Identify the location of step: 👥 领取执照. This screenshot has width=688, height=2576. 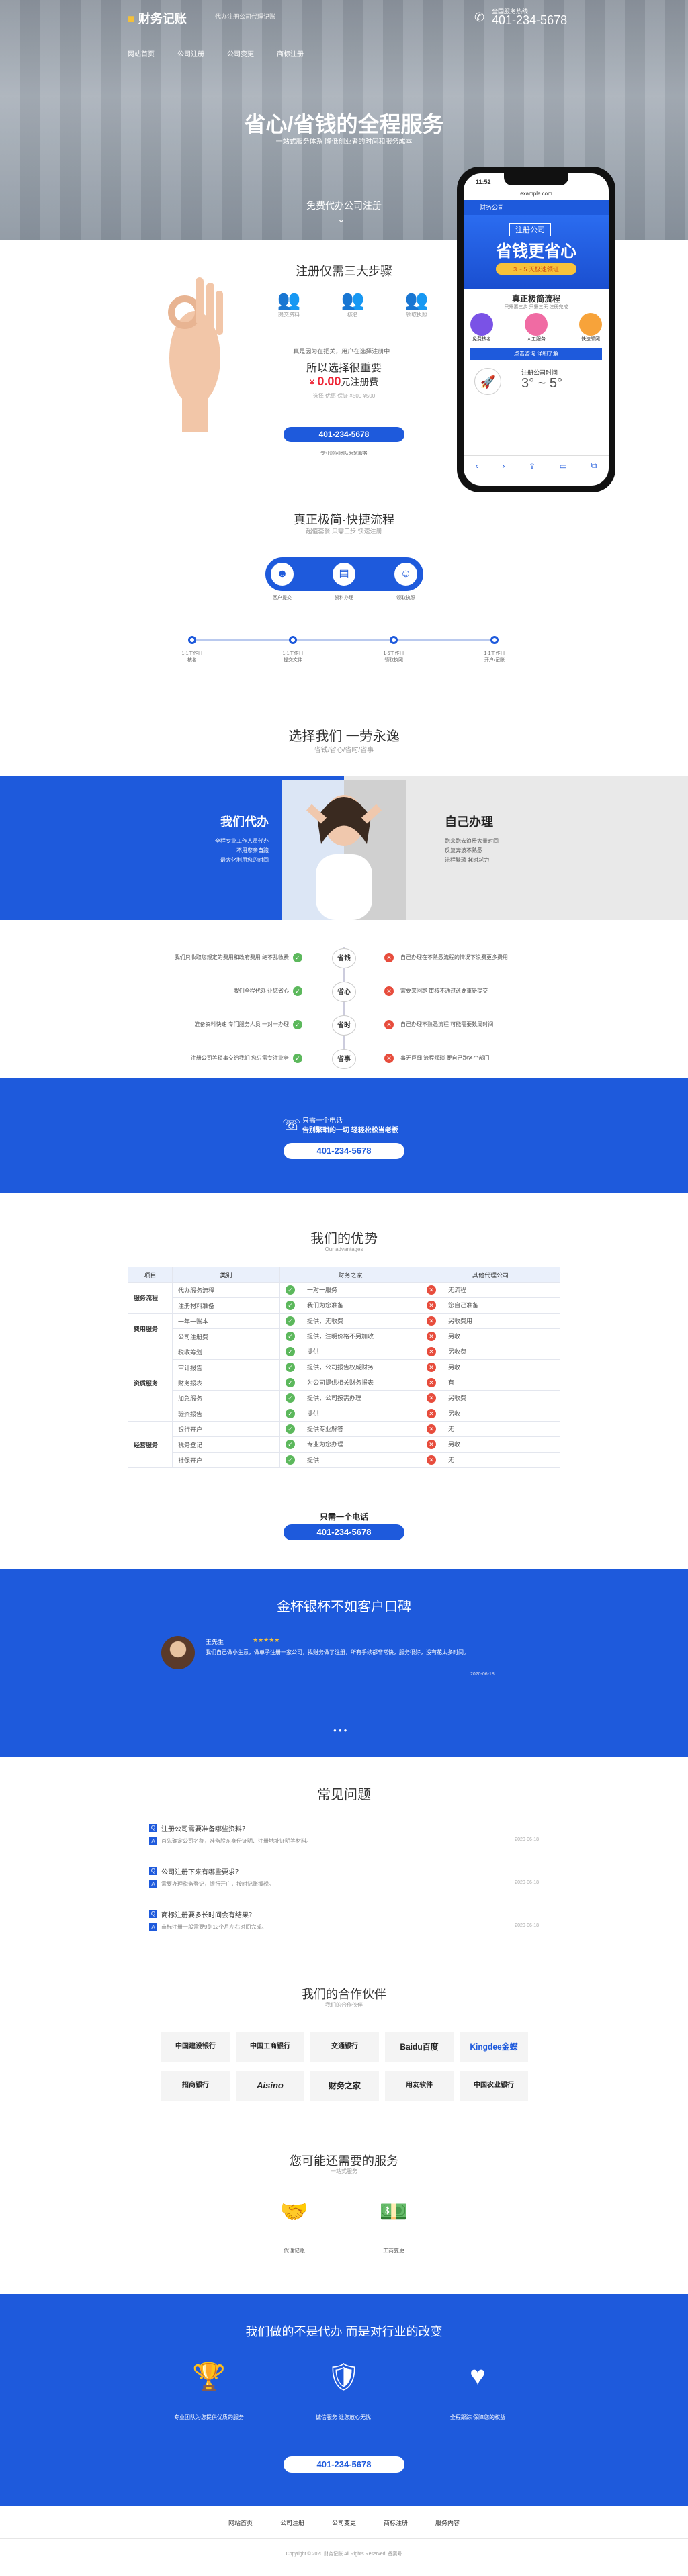
(416, 303).